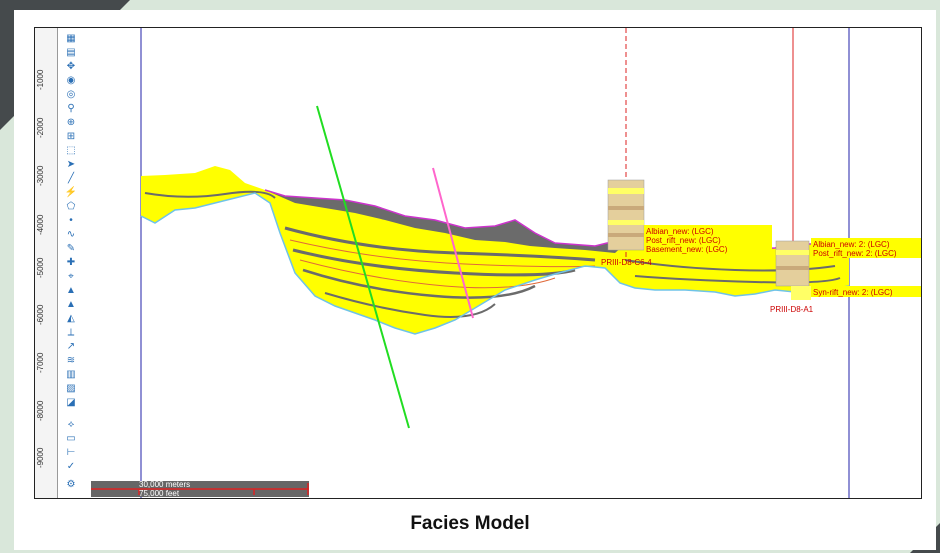 This screenshot has height=553, width=940. I want to click on well-log-tail, so click(801, 293).